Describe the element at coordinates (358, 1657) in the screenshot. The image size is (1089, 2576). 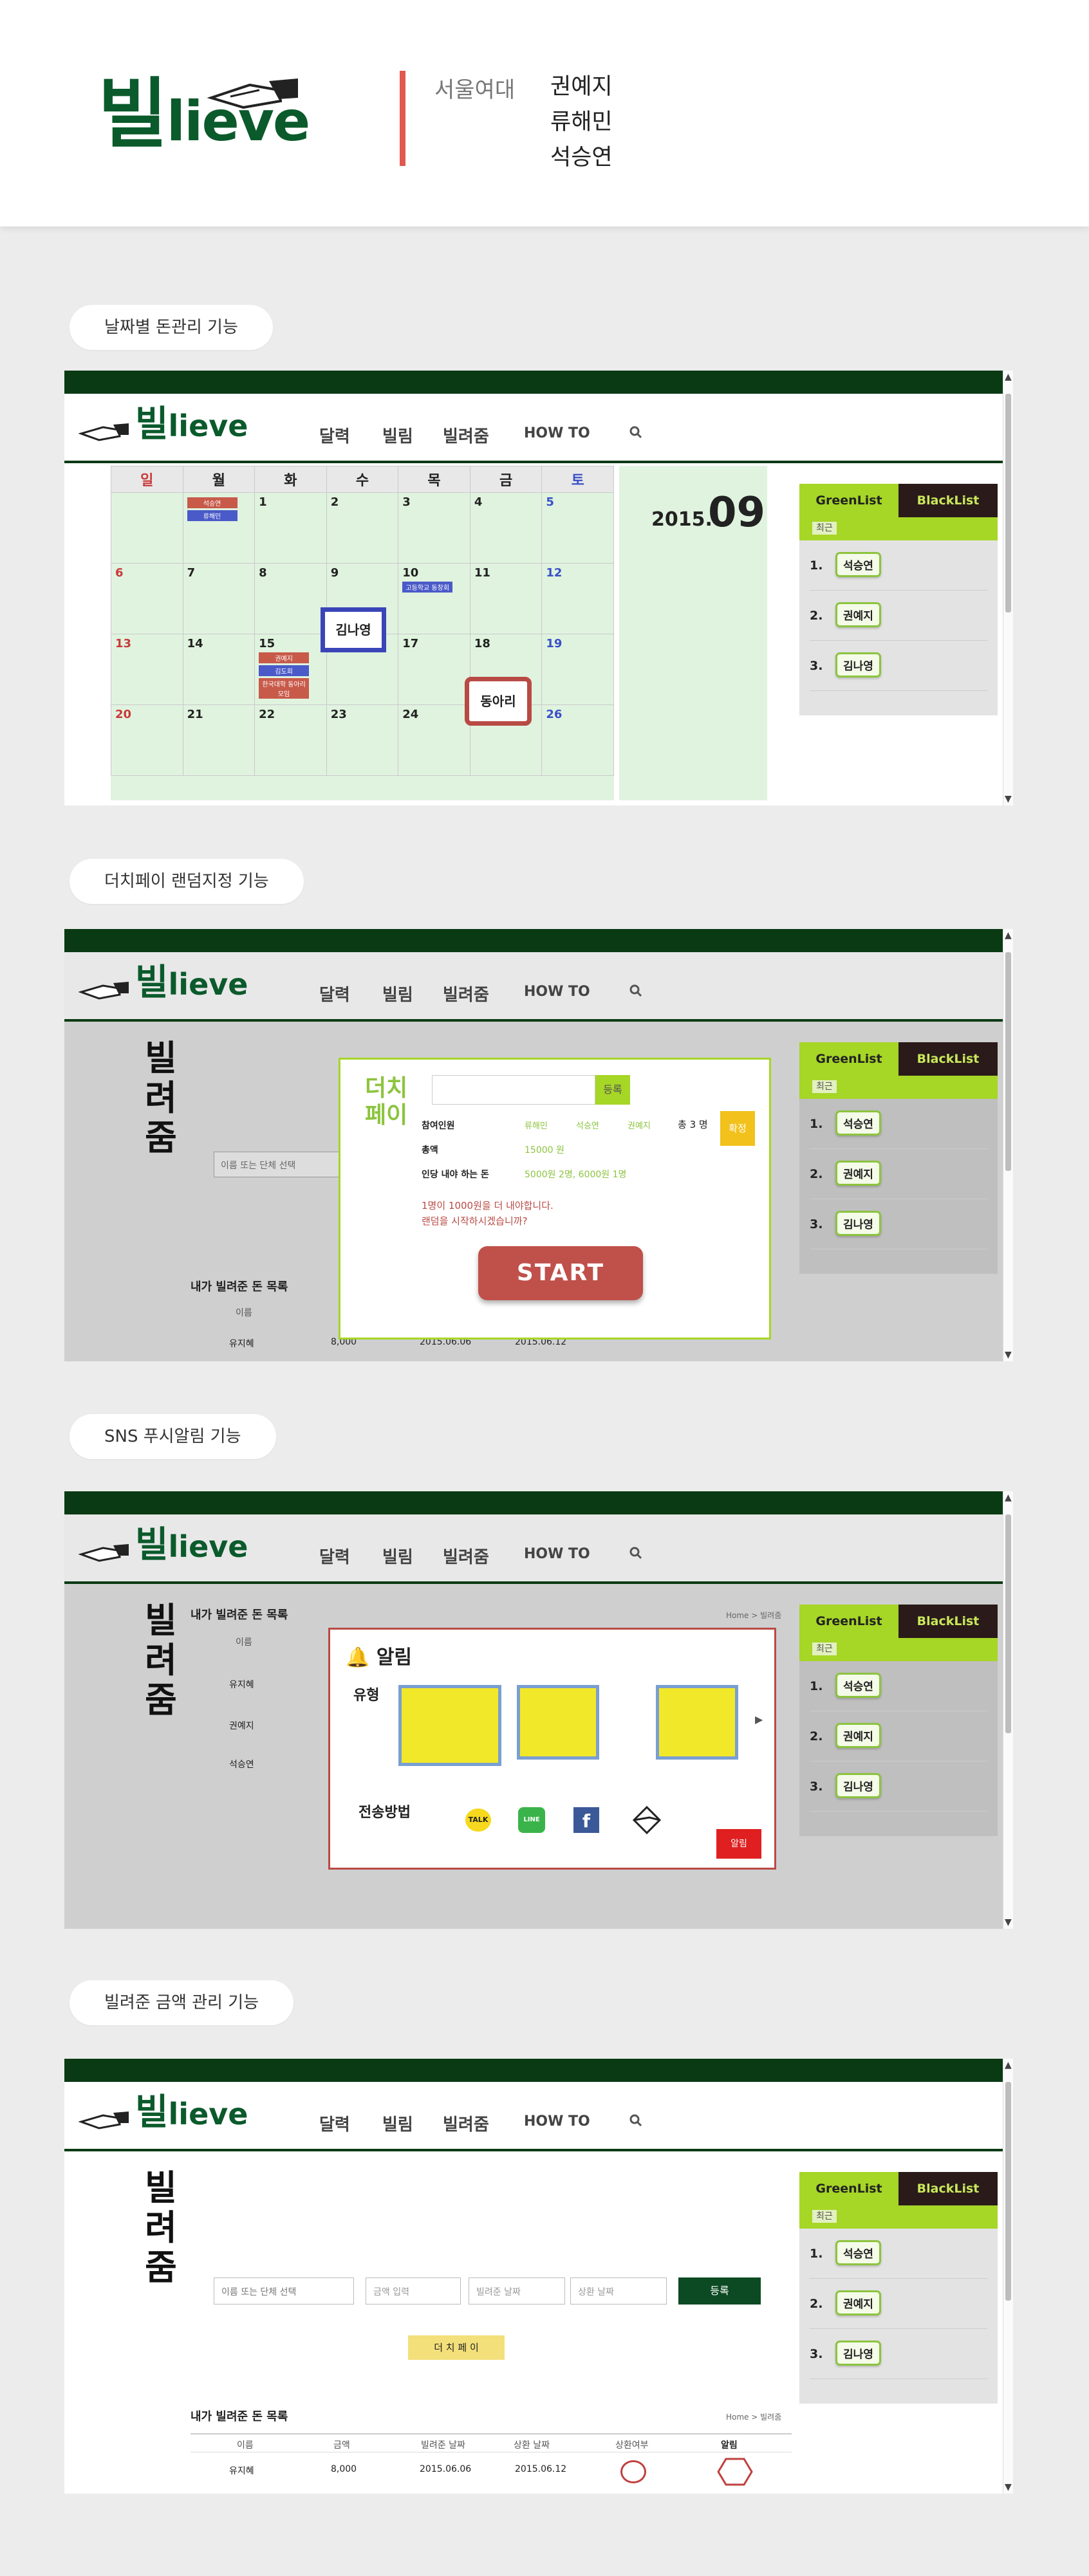
I see `bell-icon: 🔔` at that location.